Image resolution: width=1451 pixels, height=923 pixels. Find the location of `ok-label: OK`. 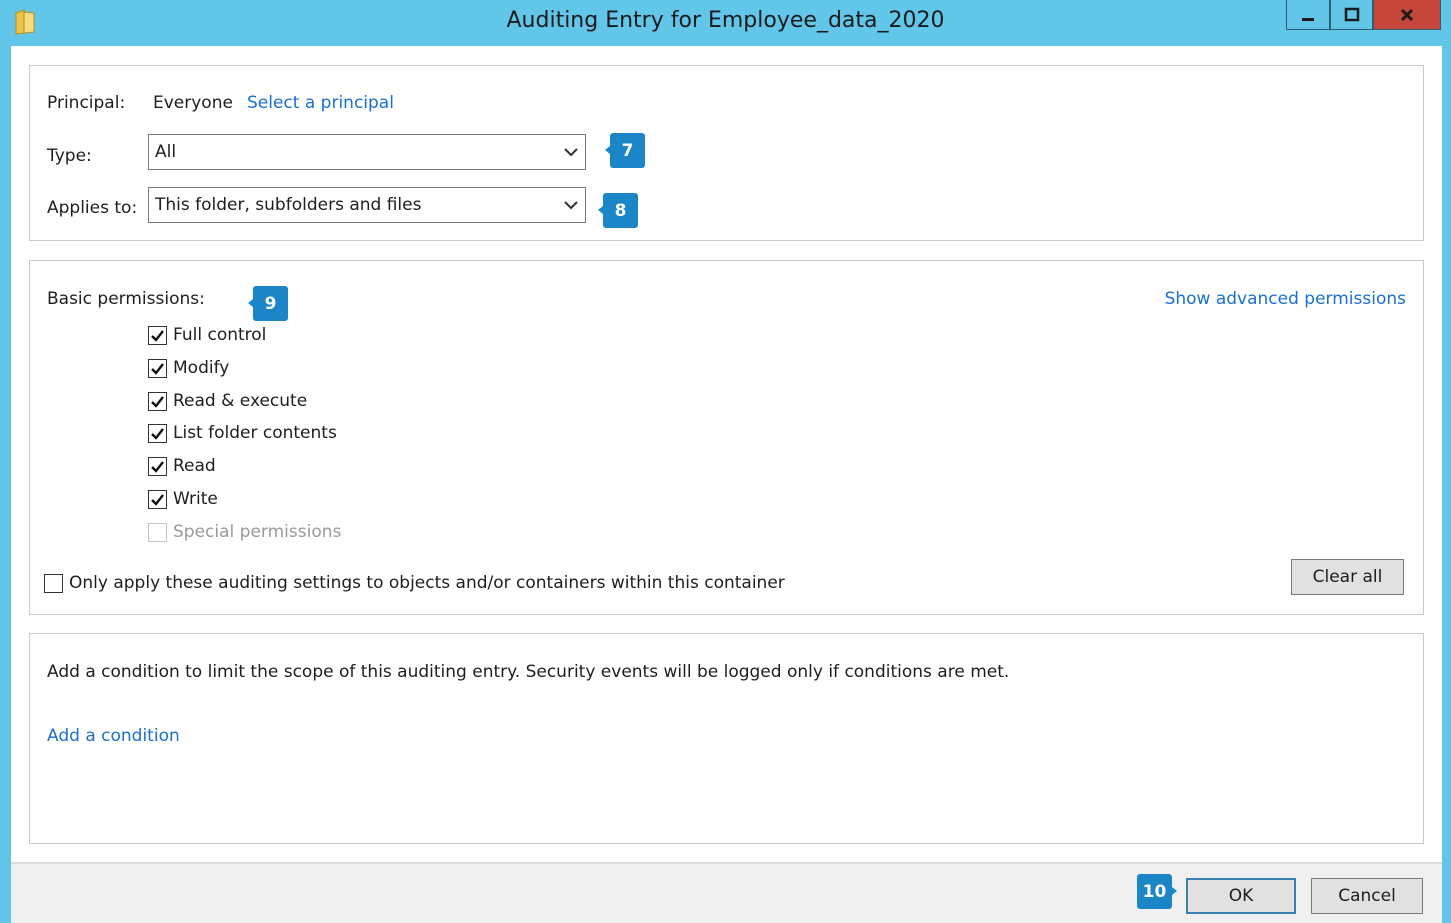

ok-label: OK is located at coordinates (1241, 896).